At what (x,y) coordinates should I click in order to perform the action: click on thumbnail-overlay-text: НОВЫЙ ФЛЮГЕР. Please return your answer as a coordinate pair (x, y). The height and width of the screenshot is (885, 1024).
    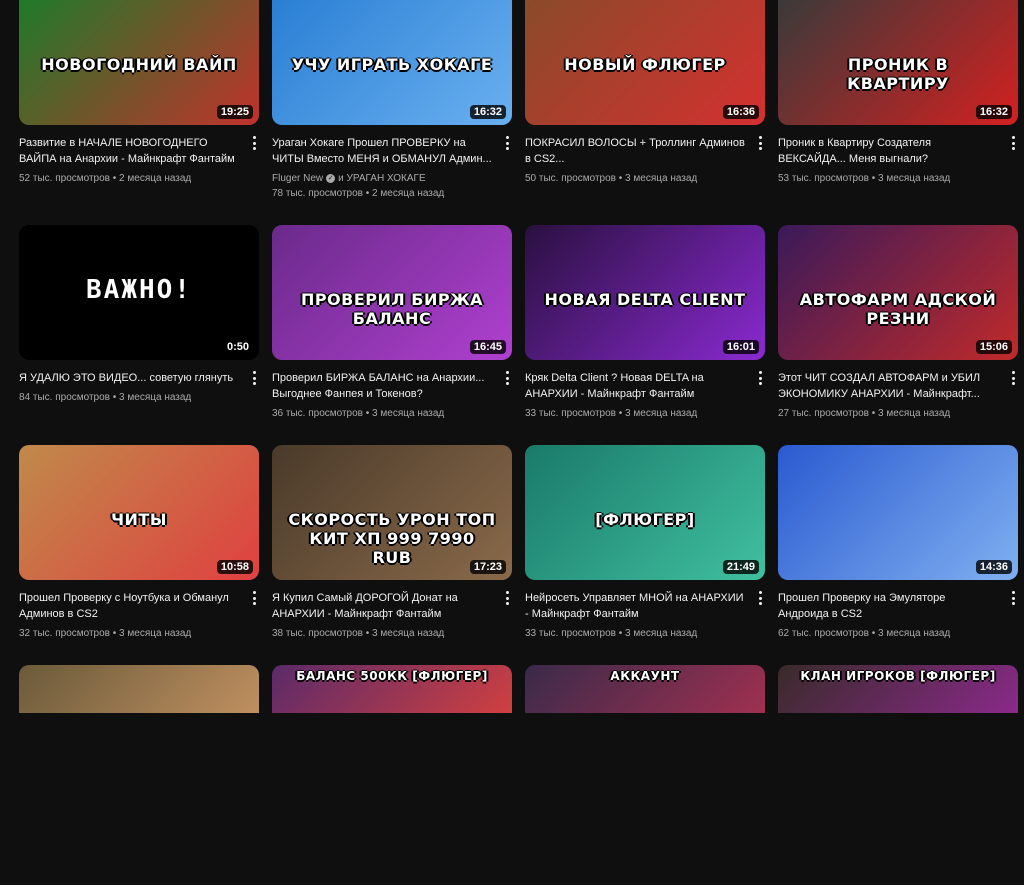
    Looking at the image, I should click on (645, 64).